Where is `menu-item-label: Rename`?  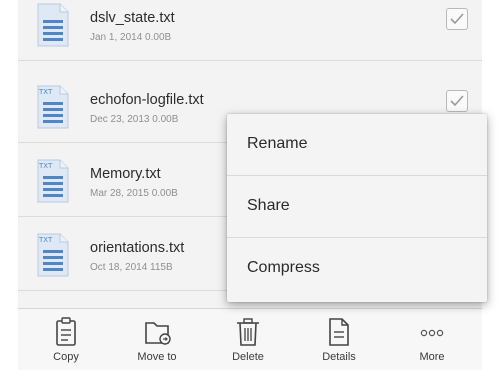 menu-item-label: Rename is located at coordinates (277, 143).